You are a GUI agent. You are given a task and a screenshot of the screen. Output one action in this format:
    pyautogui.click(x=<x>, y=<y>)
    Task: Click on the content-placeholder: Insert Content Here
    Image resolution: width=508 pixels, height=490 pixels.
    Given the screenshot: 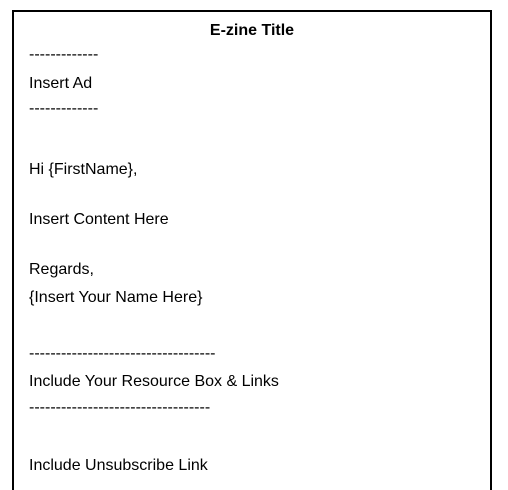 What is the action you would take?
    pyautogui.click(x=99, y=219)
    